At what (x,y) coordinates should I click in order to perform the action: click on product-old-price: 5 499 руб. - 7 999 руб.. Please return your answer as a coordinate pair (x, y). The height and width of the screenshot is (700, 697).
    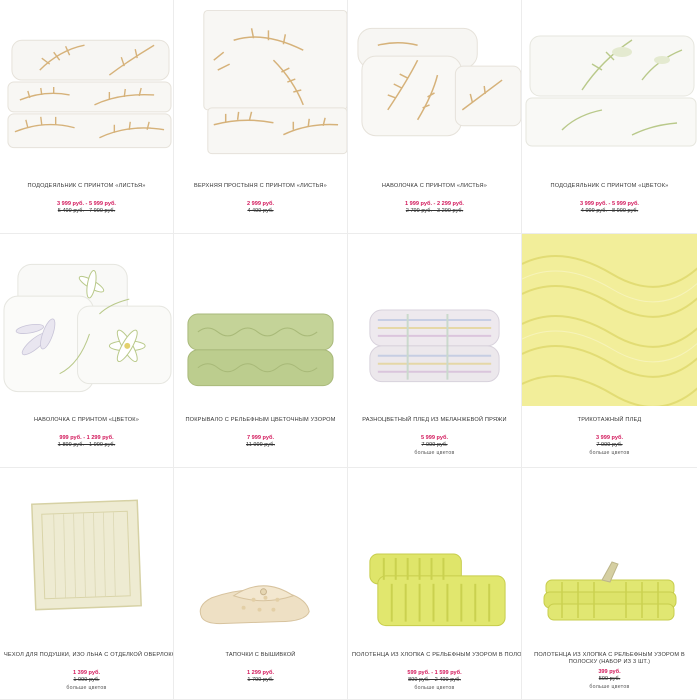
    Looking at the image, I should click on (86, 211).